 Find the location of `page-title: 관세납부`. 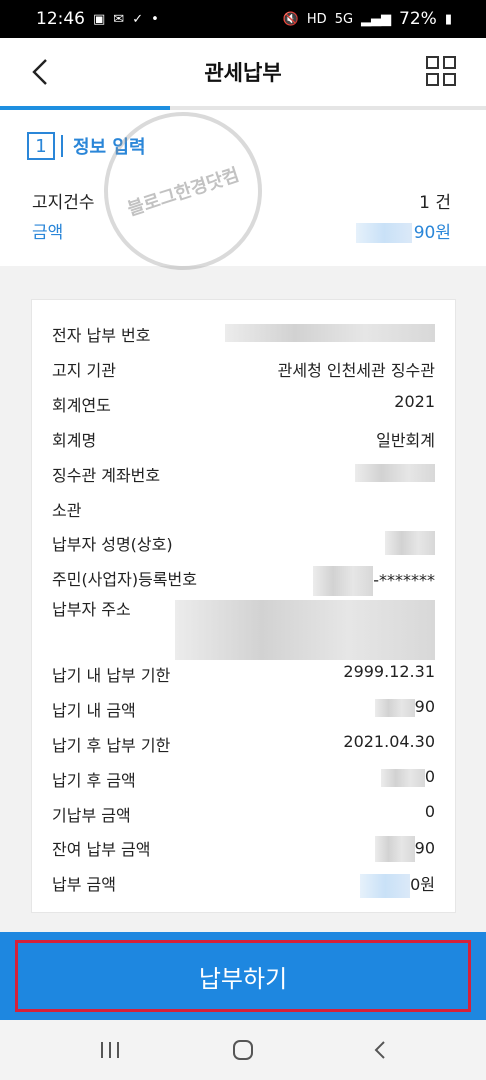

page-title: 관세납부 is located at coordinates (243, 73).